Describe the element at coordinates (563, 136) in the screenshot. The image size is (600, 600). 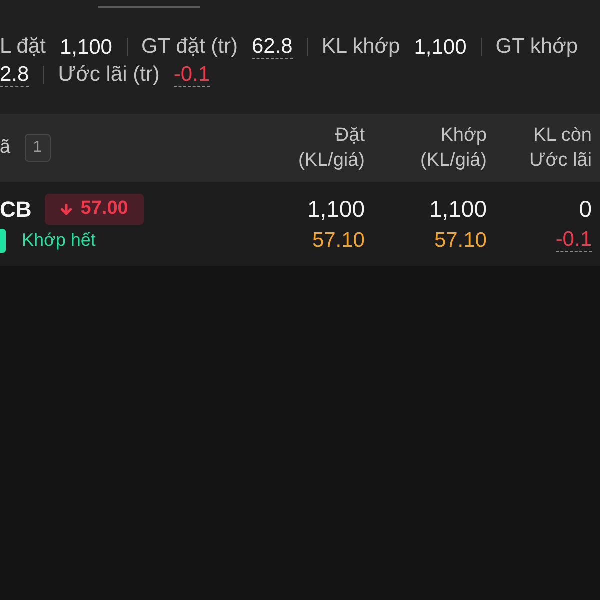
I see `column-title: KL còn` at that location.